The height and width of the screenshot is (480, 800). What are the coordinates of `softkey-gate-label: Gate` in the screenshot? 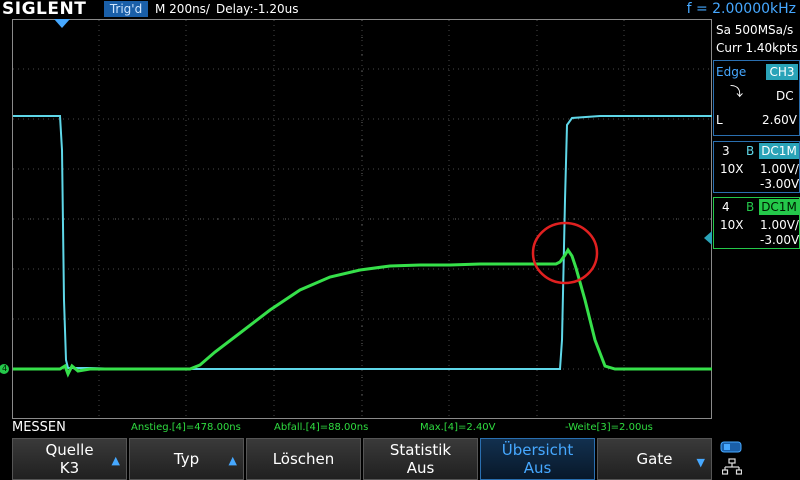 It's located at (654, 459).